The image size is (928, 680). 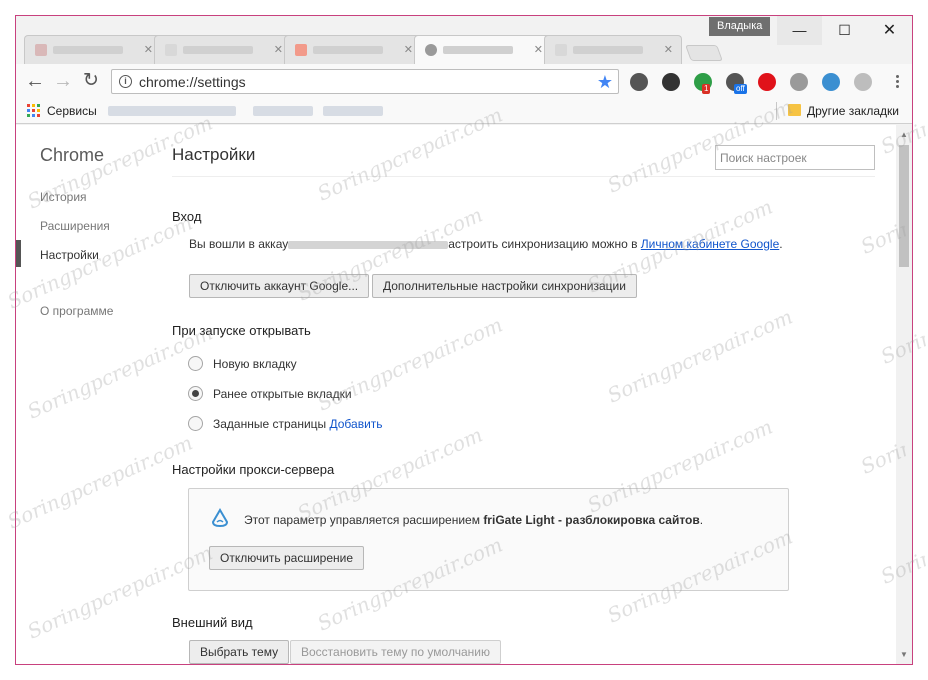 What do you see at coordinates (706, 89) in the screenshot?
I see `extension-badge: 1` at bounding box center [706, 89].